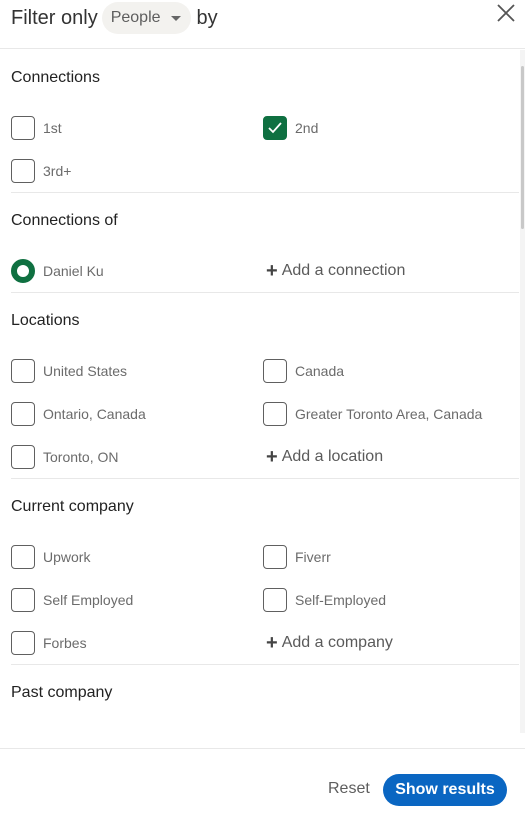 Image resolution: width=525 pixels, height=823 pixels. I want to click on option-label: 2nd, so click(307, 127).